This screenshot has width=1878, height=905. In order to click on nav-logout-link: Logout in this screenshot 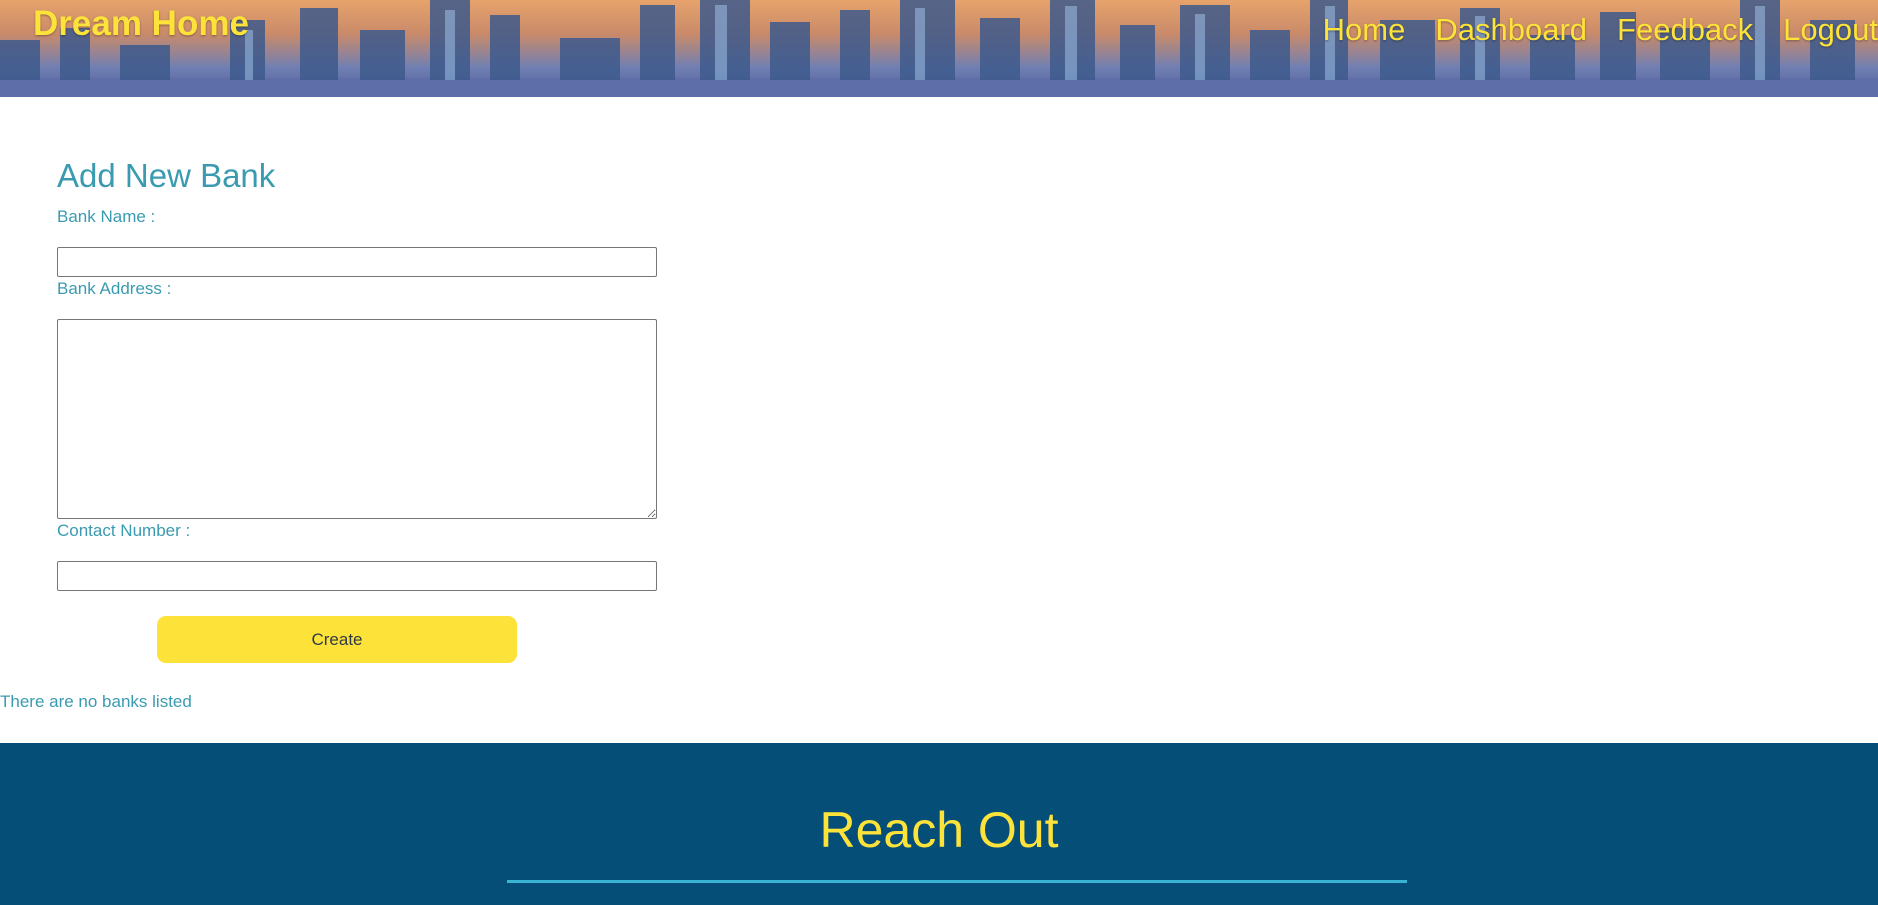, I will do `click(1830, 30)`.